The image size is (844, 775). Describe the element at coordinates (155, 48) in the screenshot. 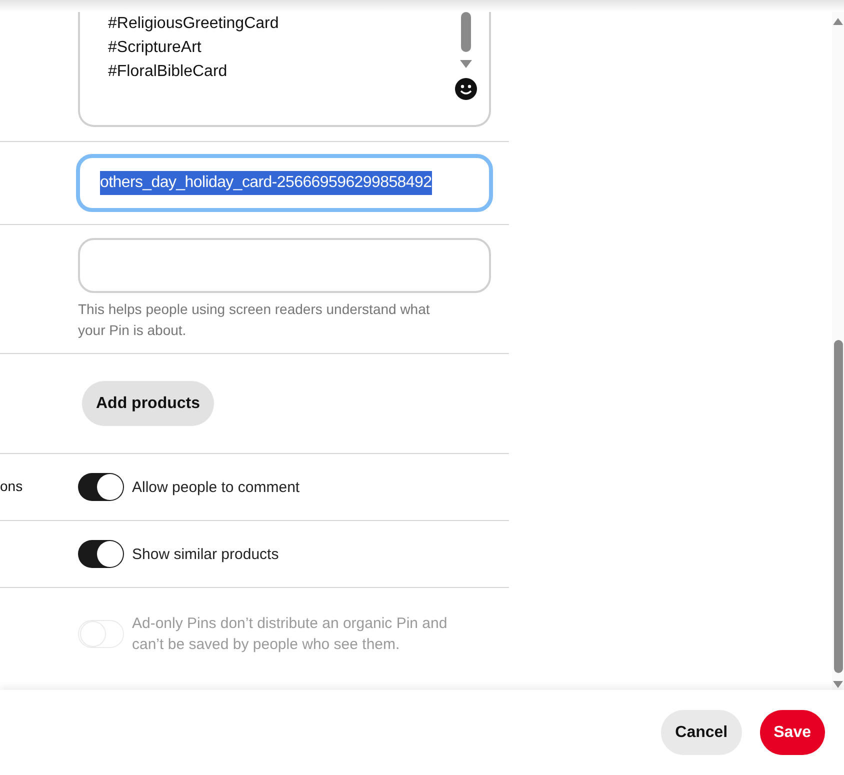

I see `hashtag-text: #ScriptureArt` at that location.